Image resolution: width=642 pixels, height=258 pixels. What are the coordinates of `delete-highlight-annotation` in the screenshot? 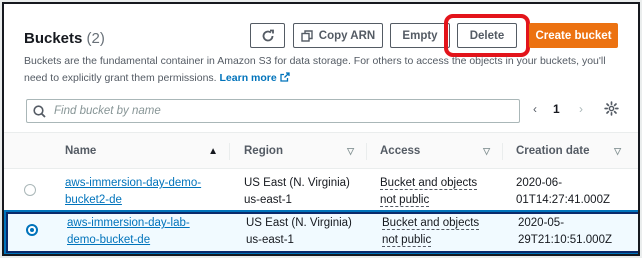 It's located at (487, 35).